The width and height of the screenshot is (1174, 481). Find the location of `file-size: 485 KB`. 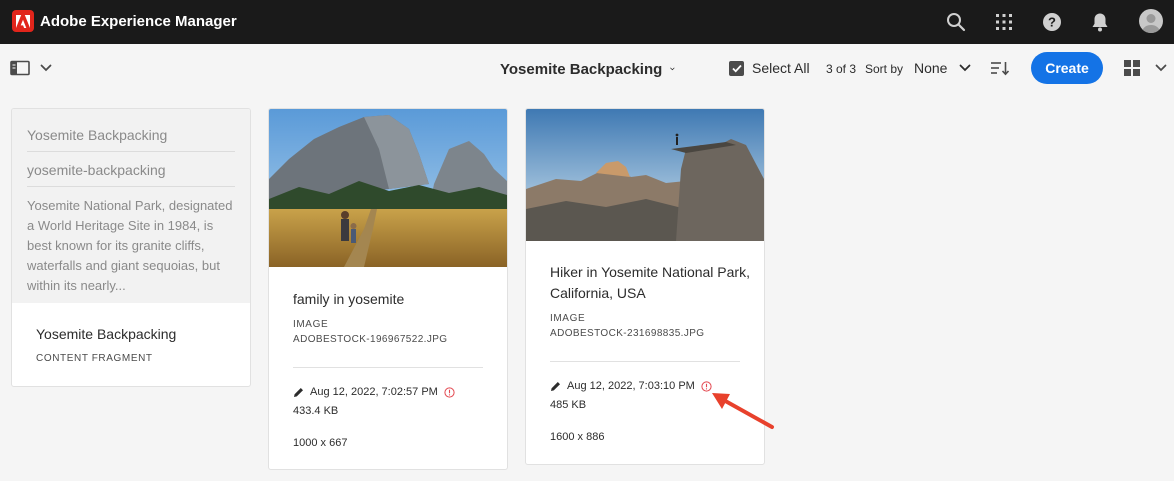

file-size: 485 KB is located at coordinates (568, 405).